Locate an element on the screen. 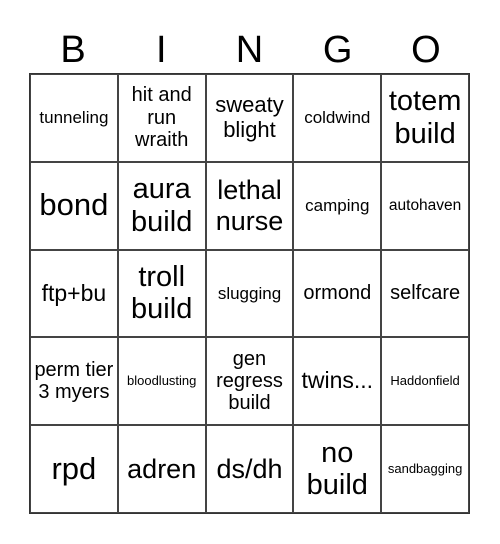  bingo-cell: autohaven is located at coordinates (425, 205).